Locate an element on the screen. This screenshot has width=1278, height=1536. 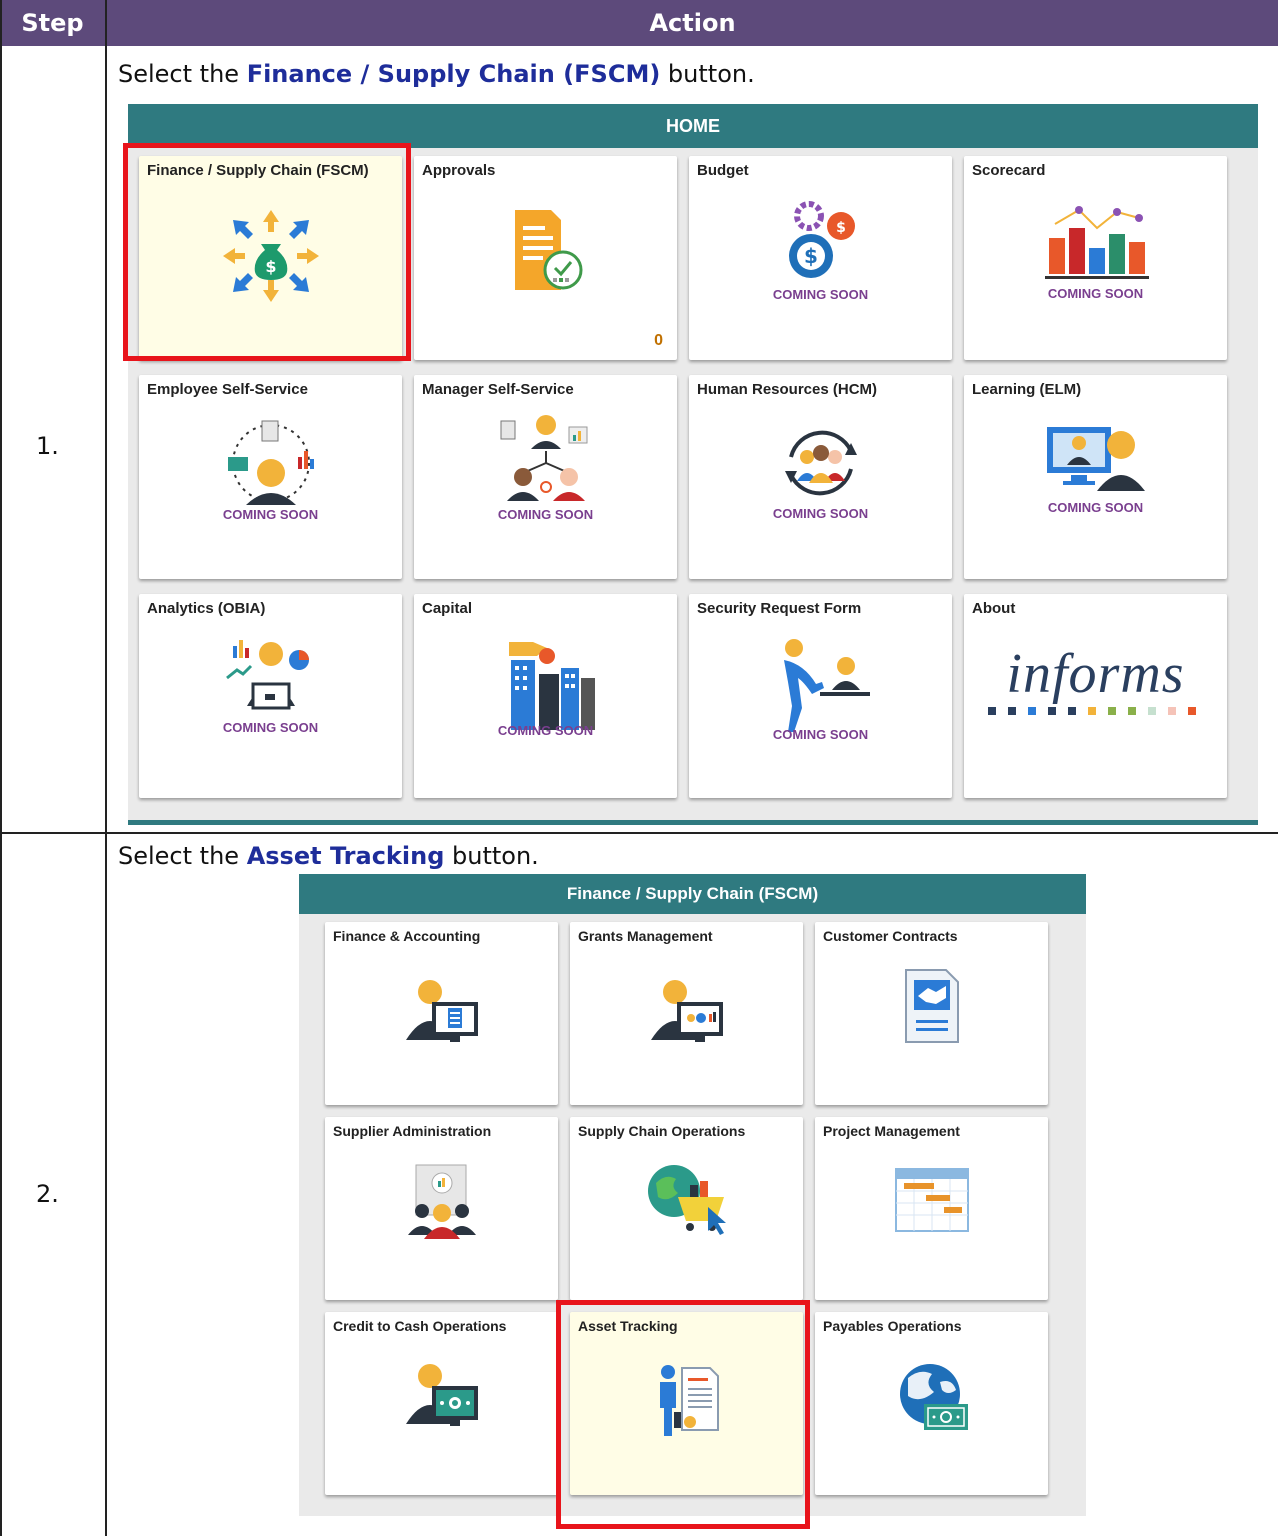
gantt-chart-icon is located at coordinates (931, 1200).